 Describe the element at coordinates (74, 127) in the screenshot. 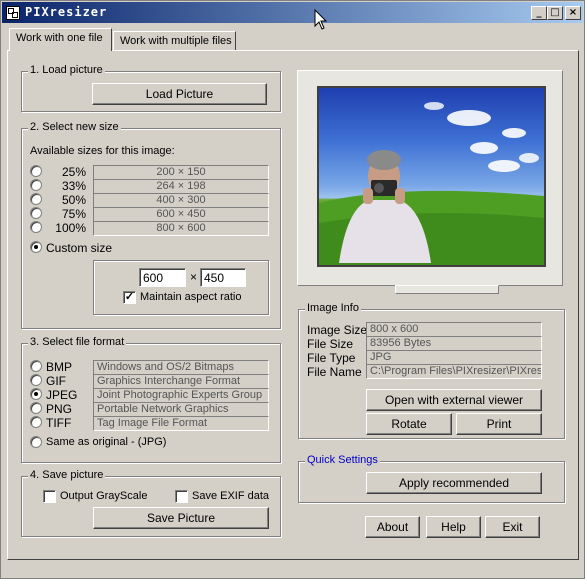

I see `group-title: 2. Select new size` at that location.